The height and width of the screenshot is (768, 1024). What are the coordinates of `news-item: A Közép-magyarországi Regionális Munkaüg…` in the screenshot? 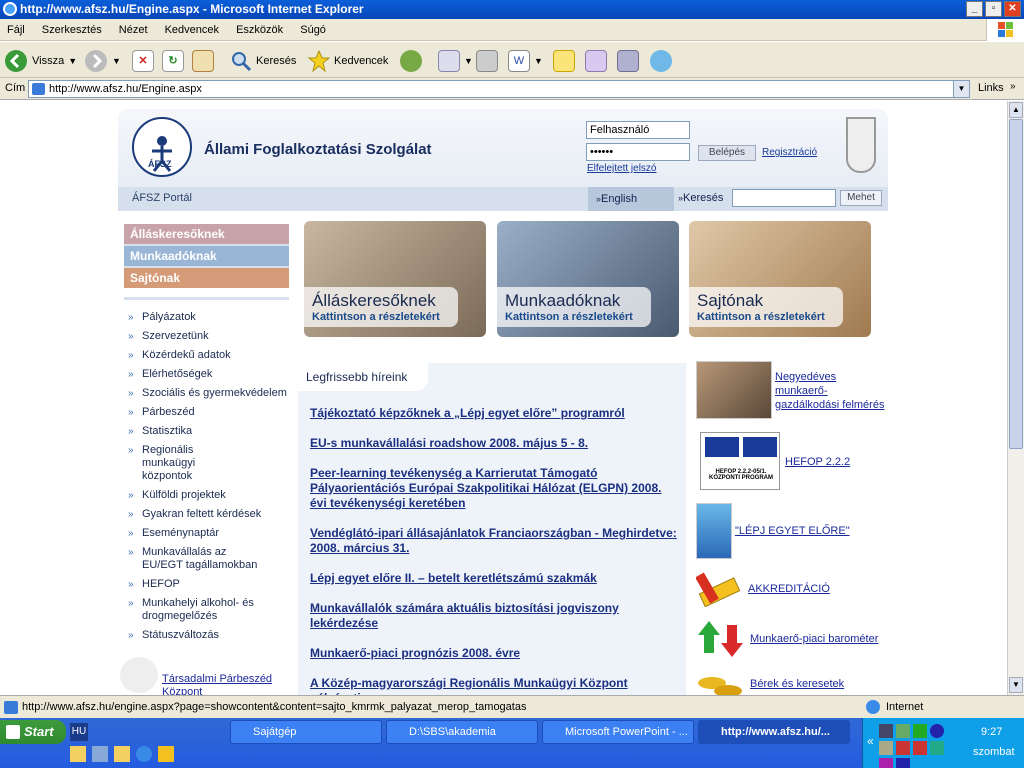 It's located at (495, 685).